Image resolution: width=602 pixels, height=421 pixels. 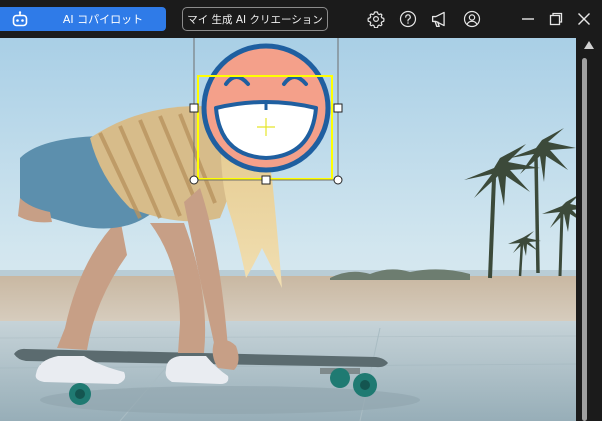 I want to click on selection-overlay, so click(x=266, y=111).